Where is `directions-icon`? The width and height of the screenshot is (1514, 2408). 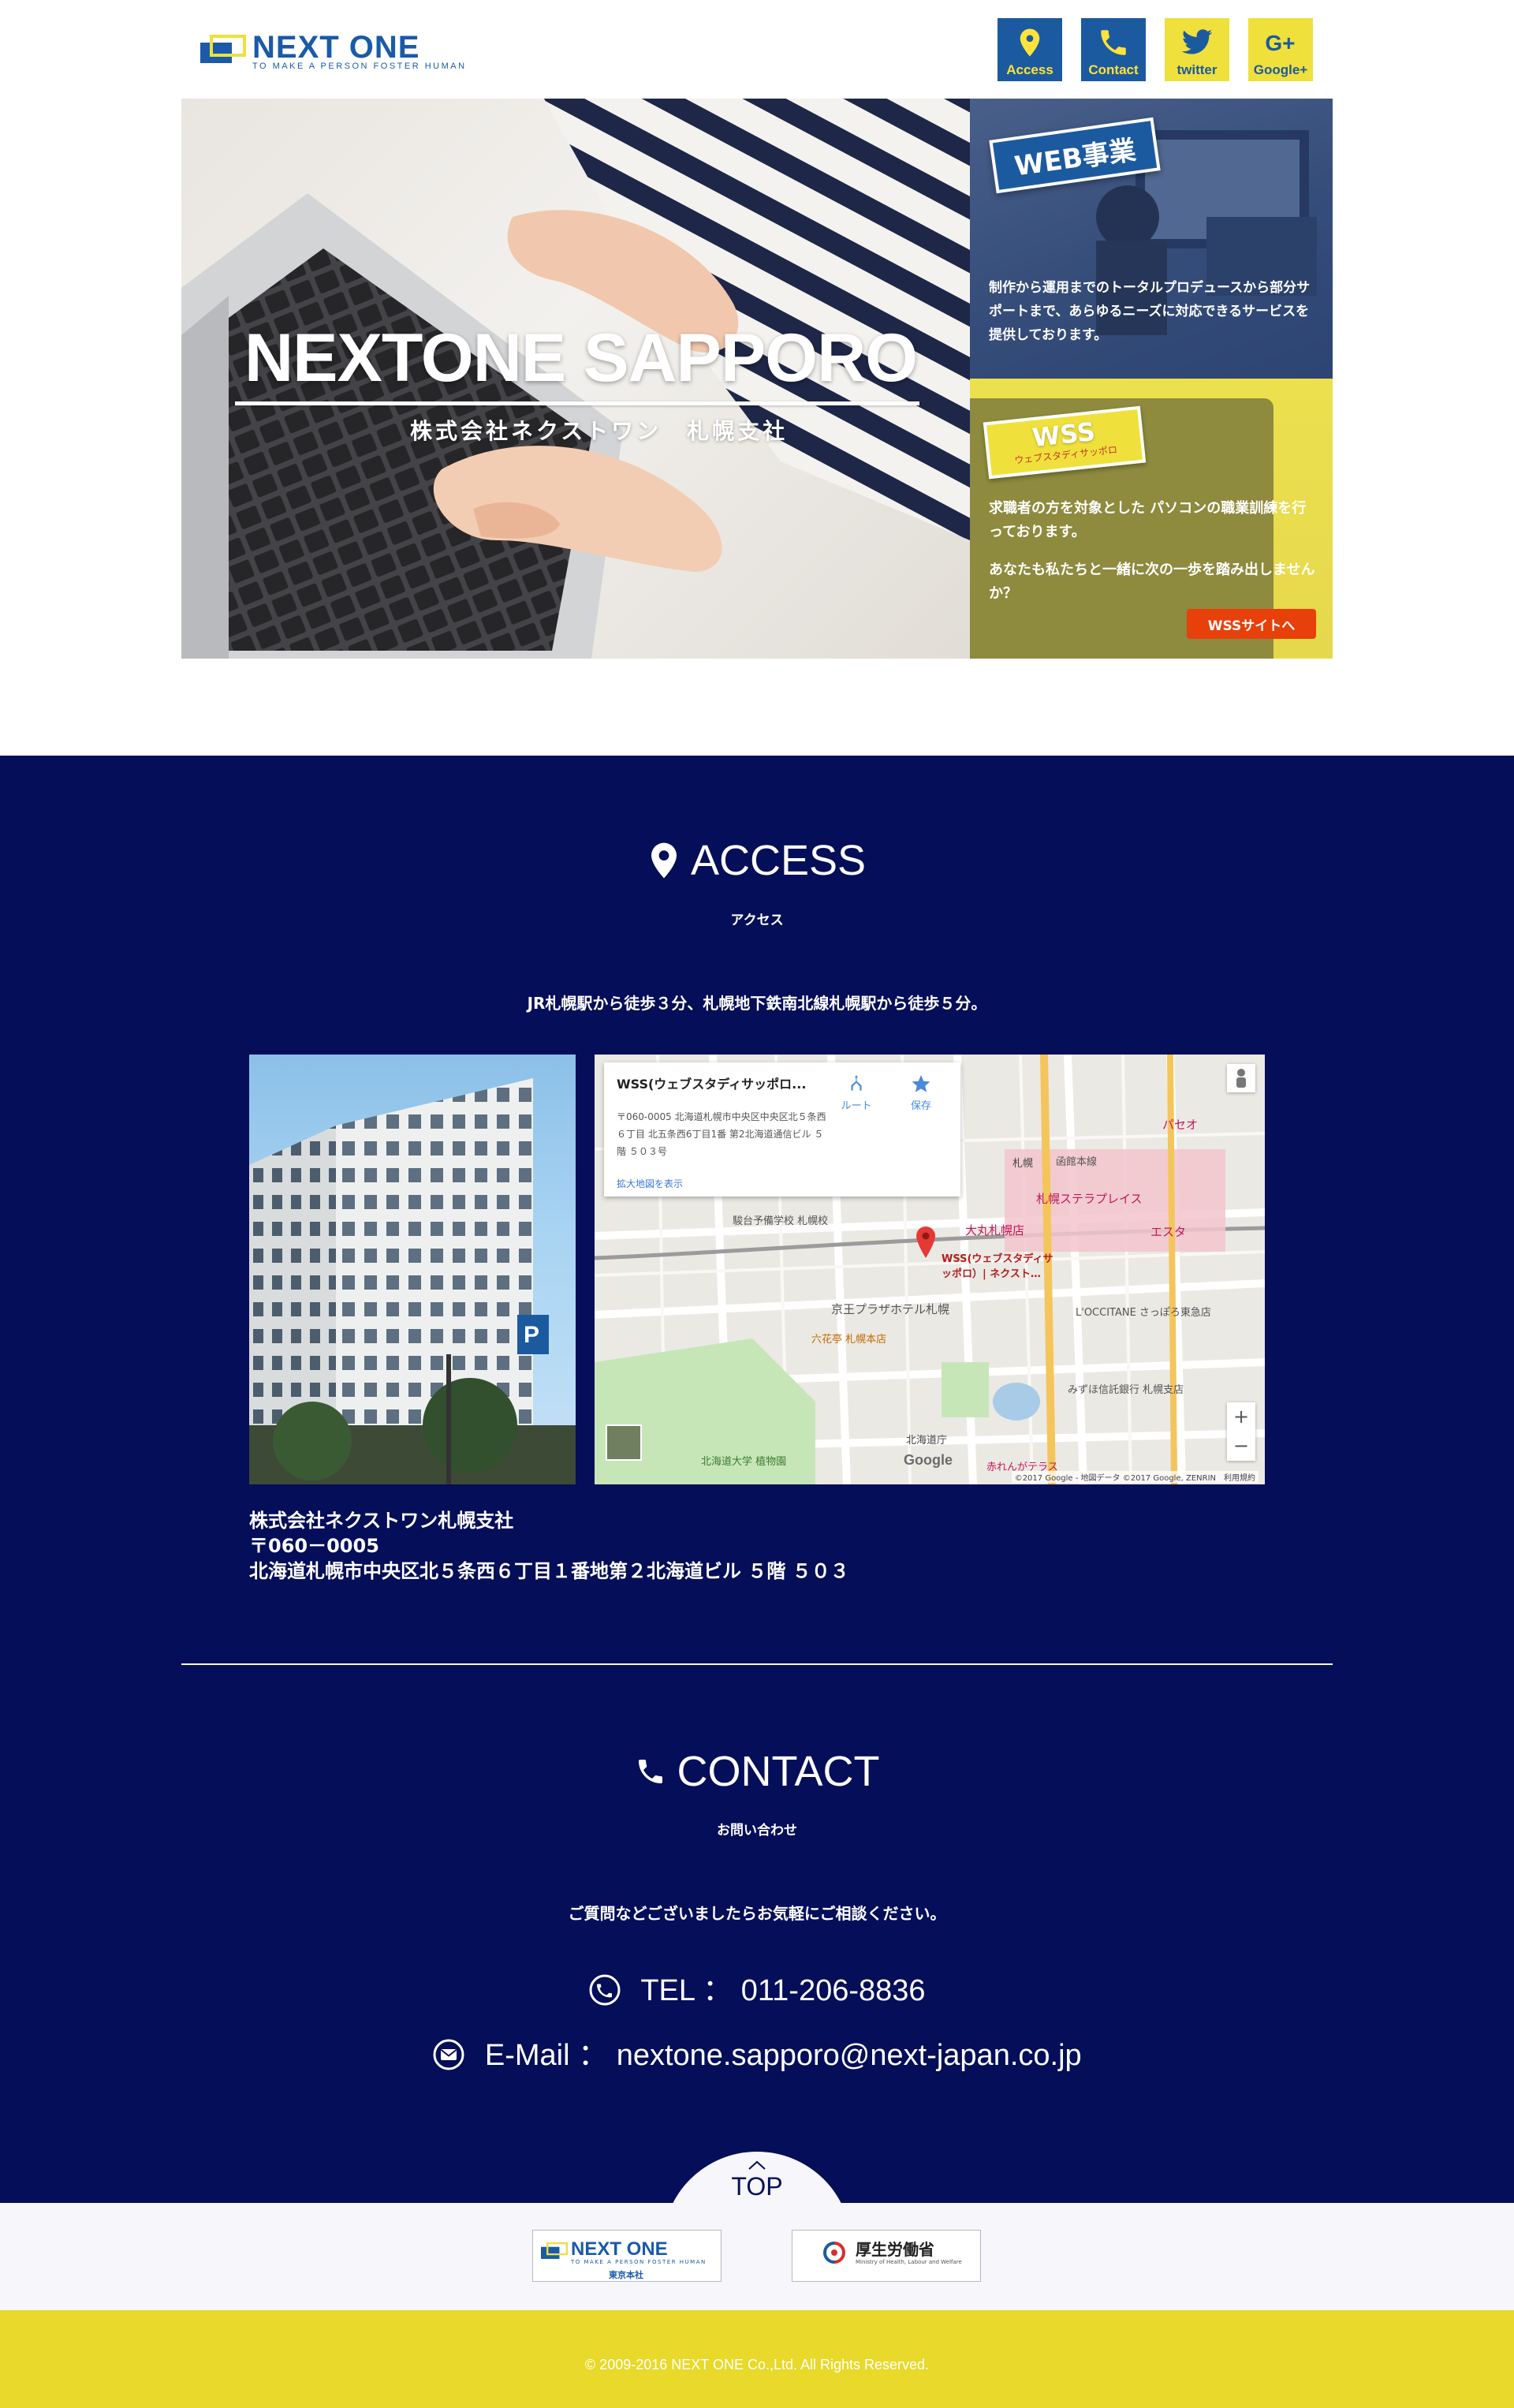 directions-icon is located at coordinates (856, 1083).